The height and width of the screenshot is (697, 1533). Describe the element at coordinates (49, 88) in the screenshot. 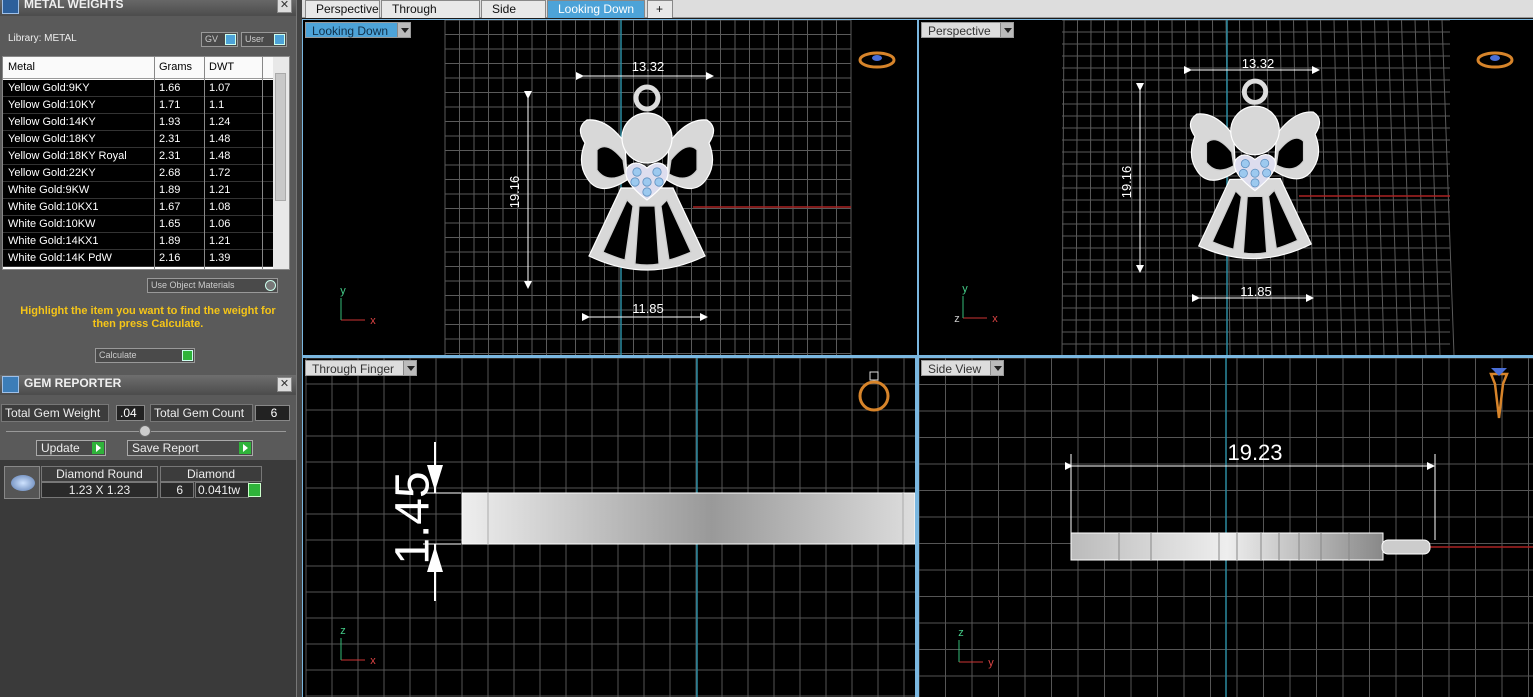

I see `metal-cell: Yellow Gold:9KY` at that location.